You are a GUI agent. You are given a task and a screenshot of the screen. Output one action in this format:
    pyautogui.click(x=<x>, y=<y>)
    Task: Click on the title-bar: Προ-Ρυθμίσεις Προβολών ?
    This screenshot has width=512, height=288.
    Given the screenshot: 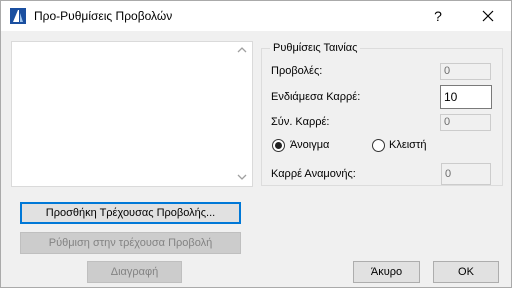 What is the action you would take?
    pyautogui.click(x=256, y=16)
    